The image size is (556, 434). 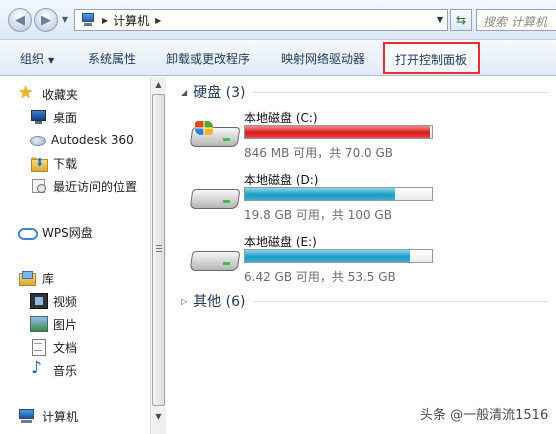 I want to click on desktop-icon, so click(x=39, y=117).